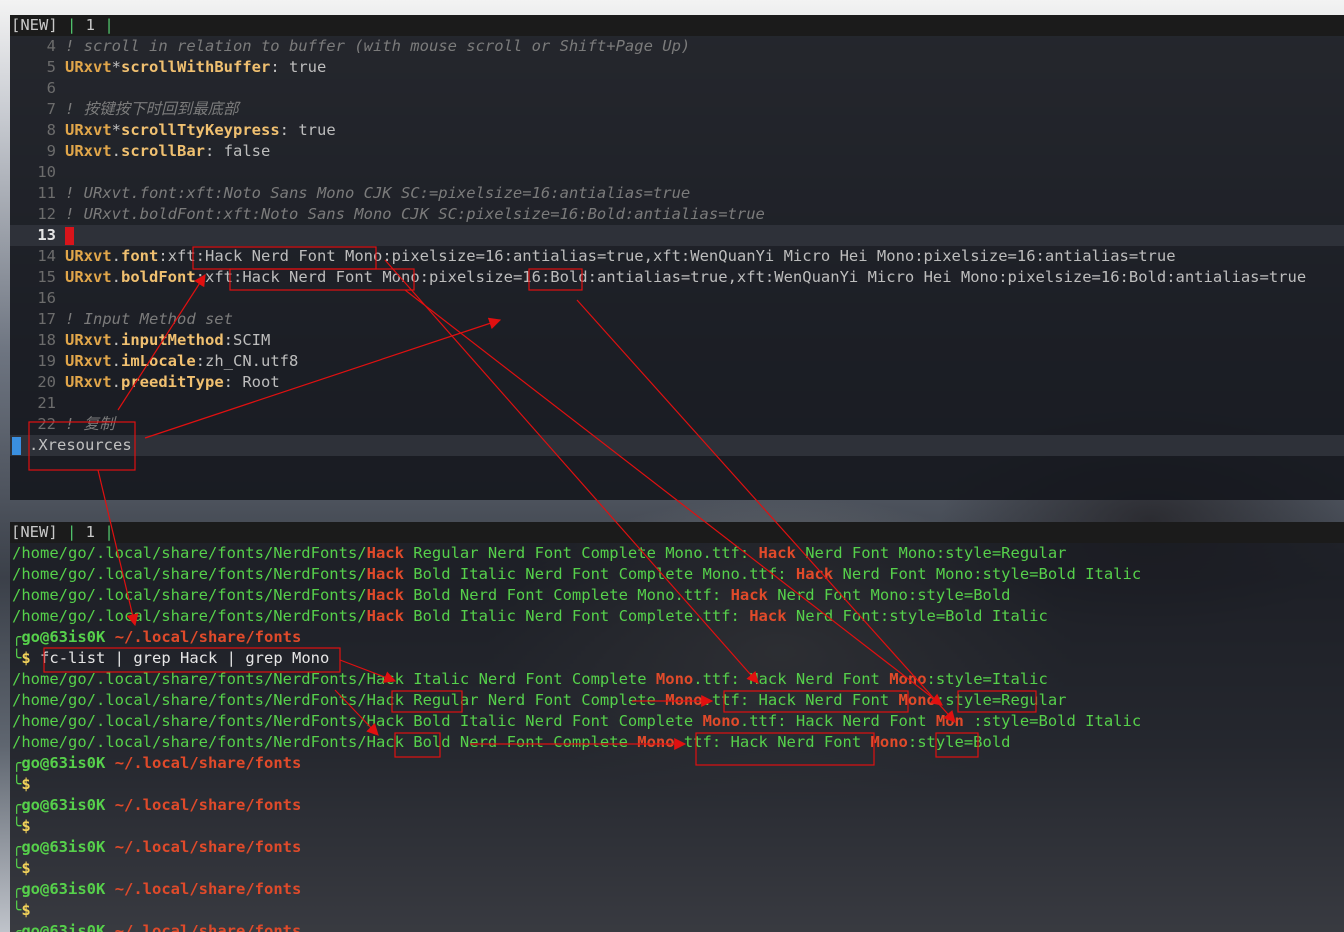  I want to click on editor-line: 21, so click(677, 403).